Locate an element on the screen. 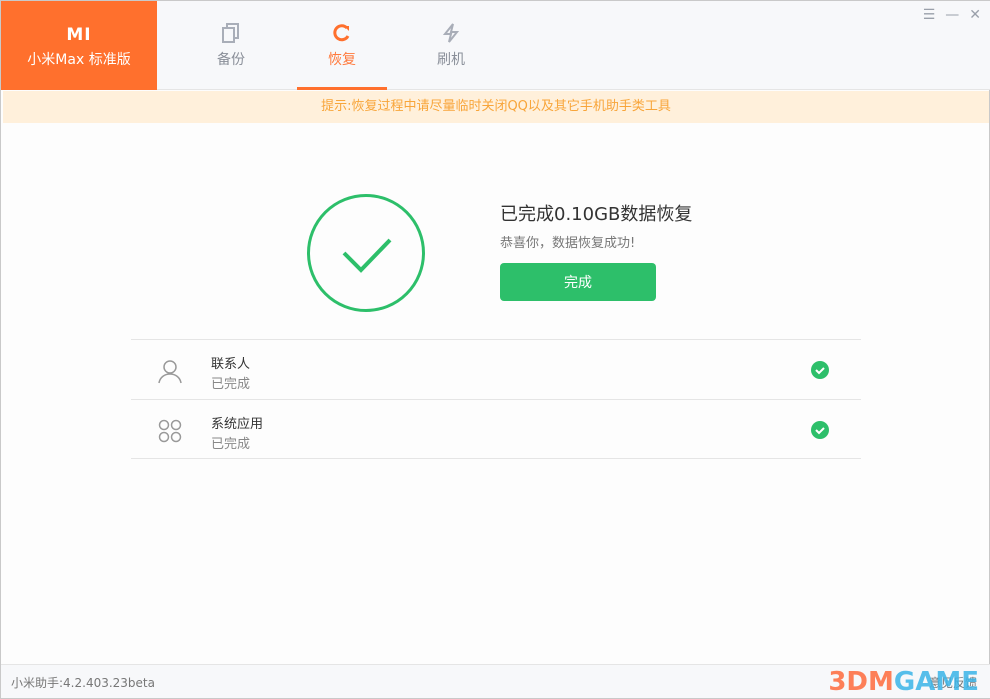  restore-icon is located at coordinates (342, 34).